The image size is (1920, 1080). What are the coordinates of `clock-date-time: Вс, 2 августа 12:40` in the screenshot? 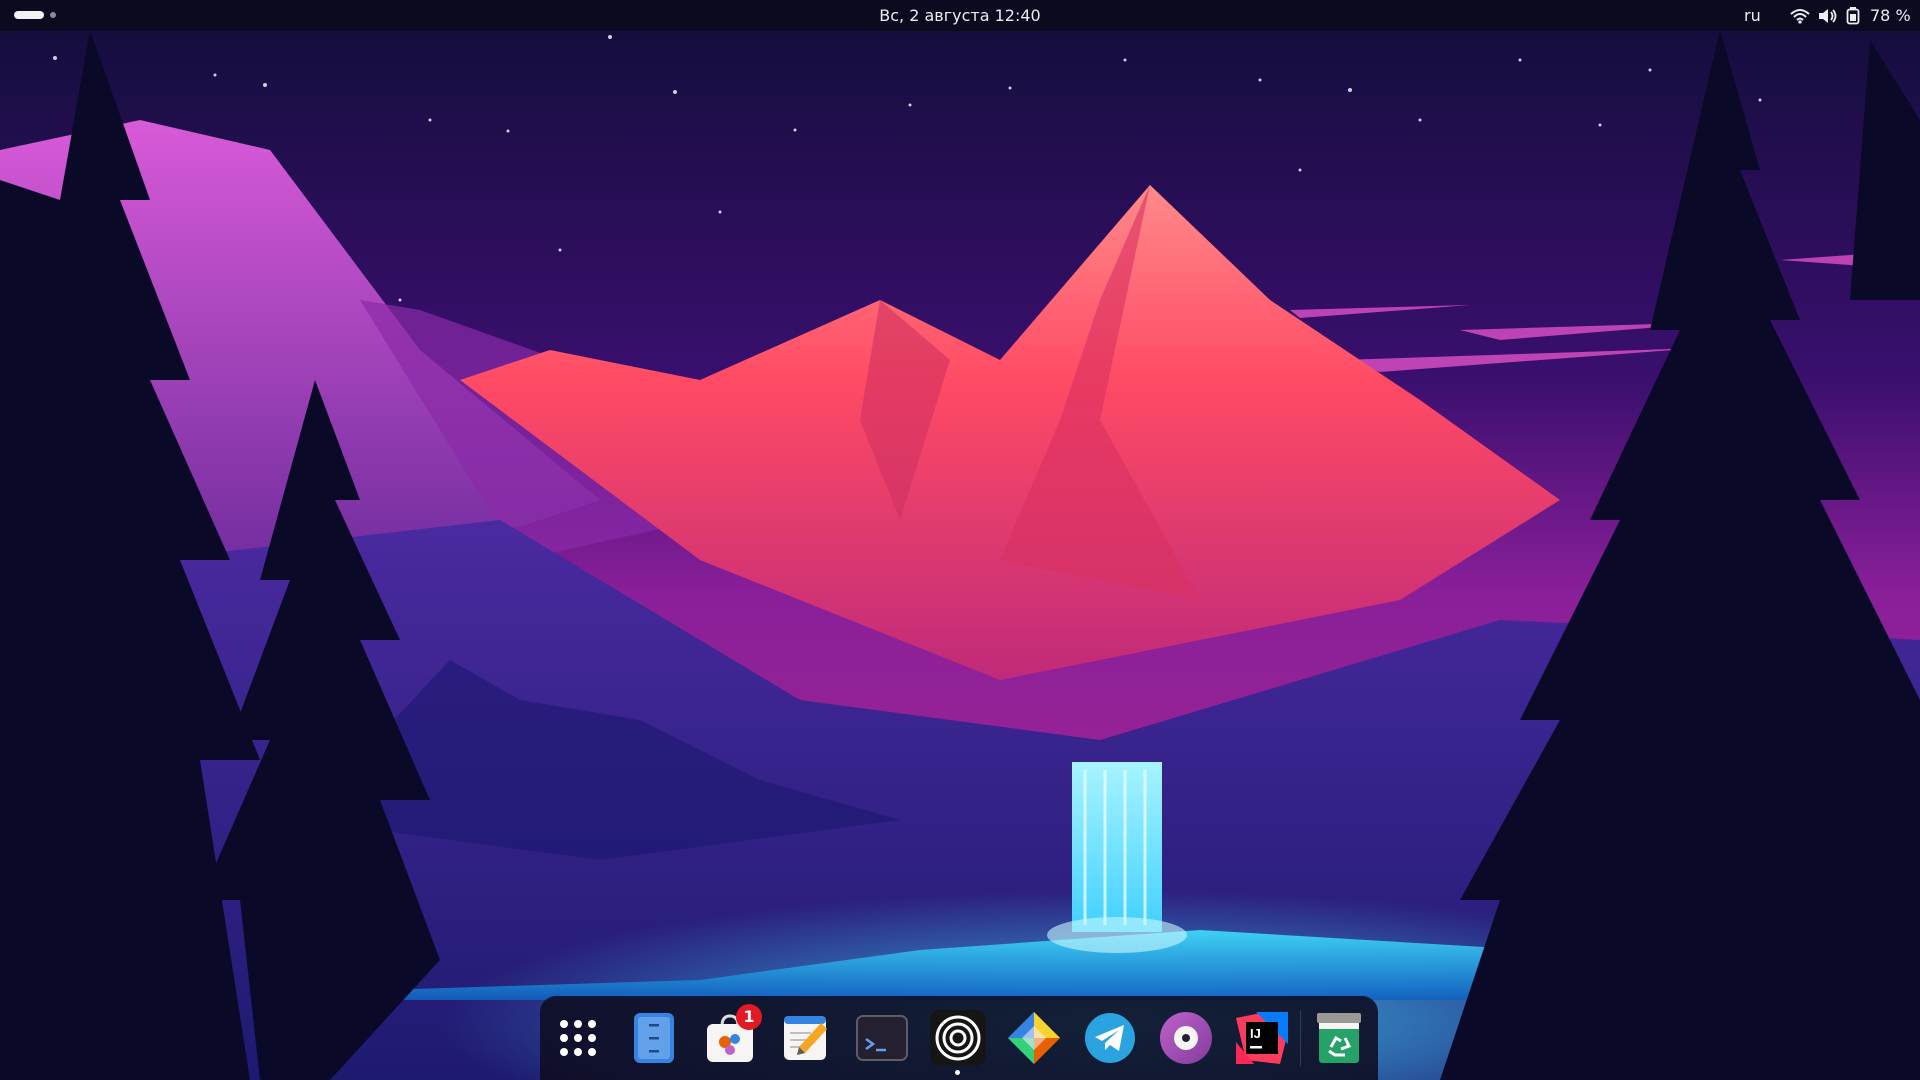 It's located at (959, 15).